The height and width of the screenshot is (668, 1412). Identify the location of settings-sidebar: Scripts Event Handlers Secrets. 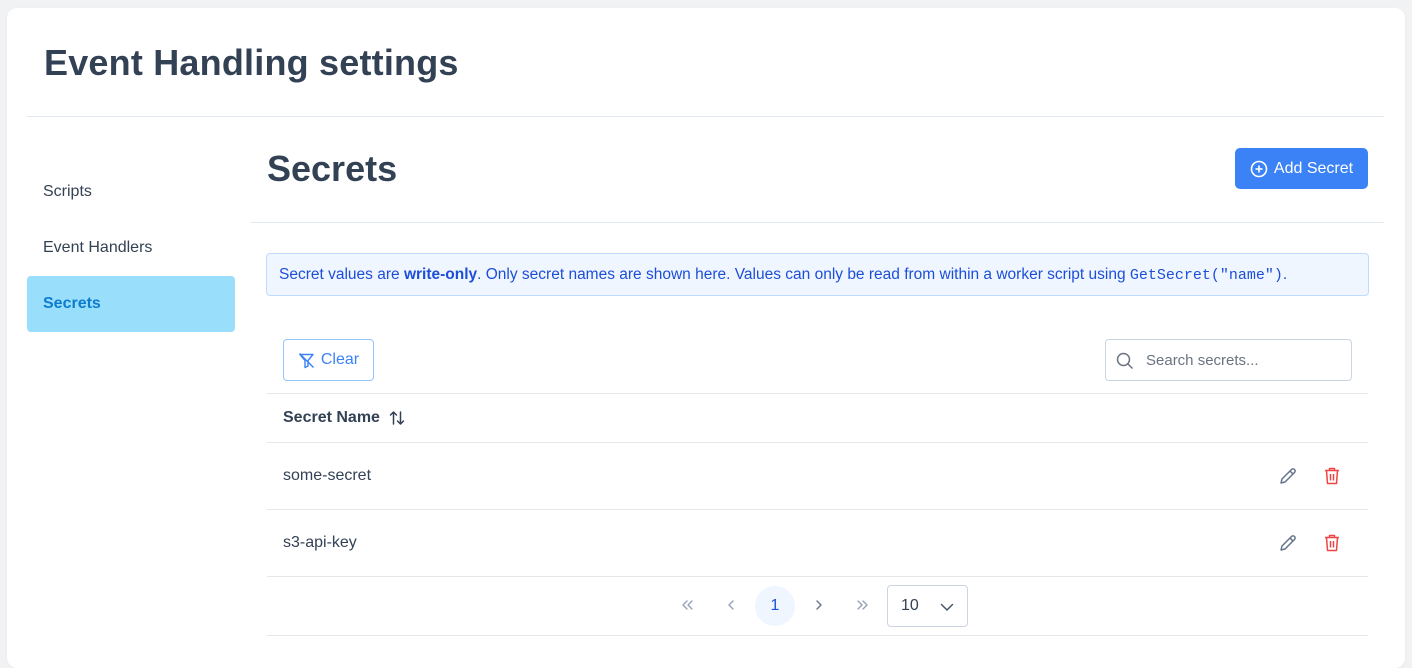
(131, 248).